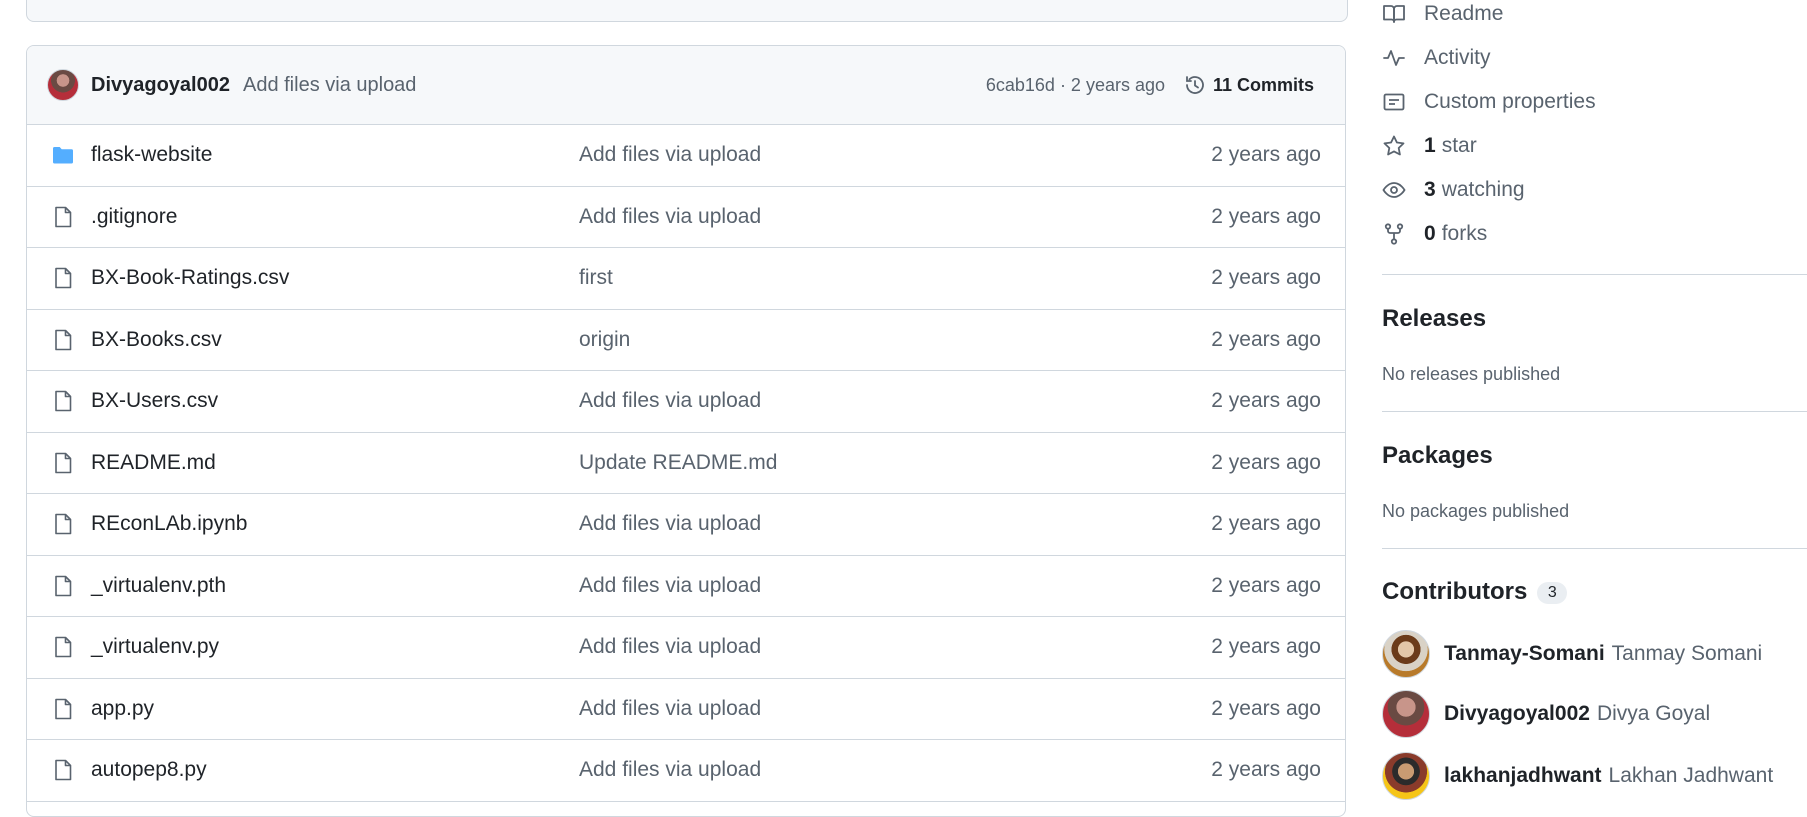  I want to click on pulse-icon, so click(1394, 58).